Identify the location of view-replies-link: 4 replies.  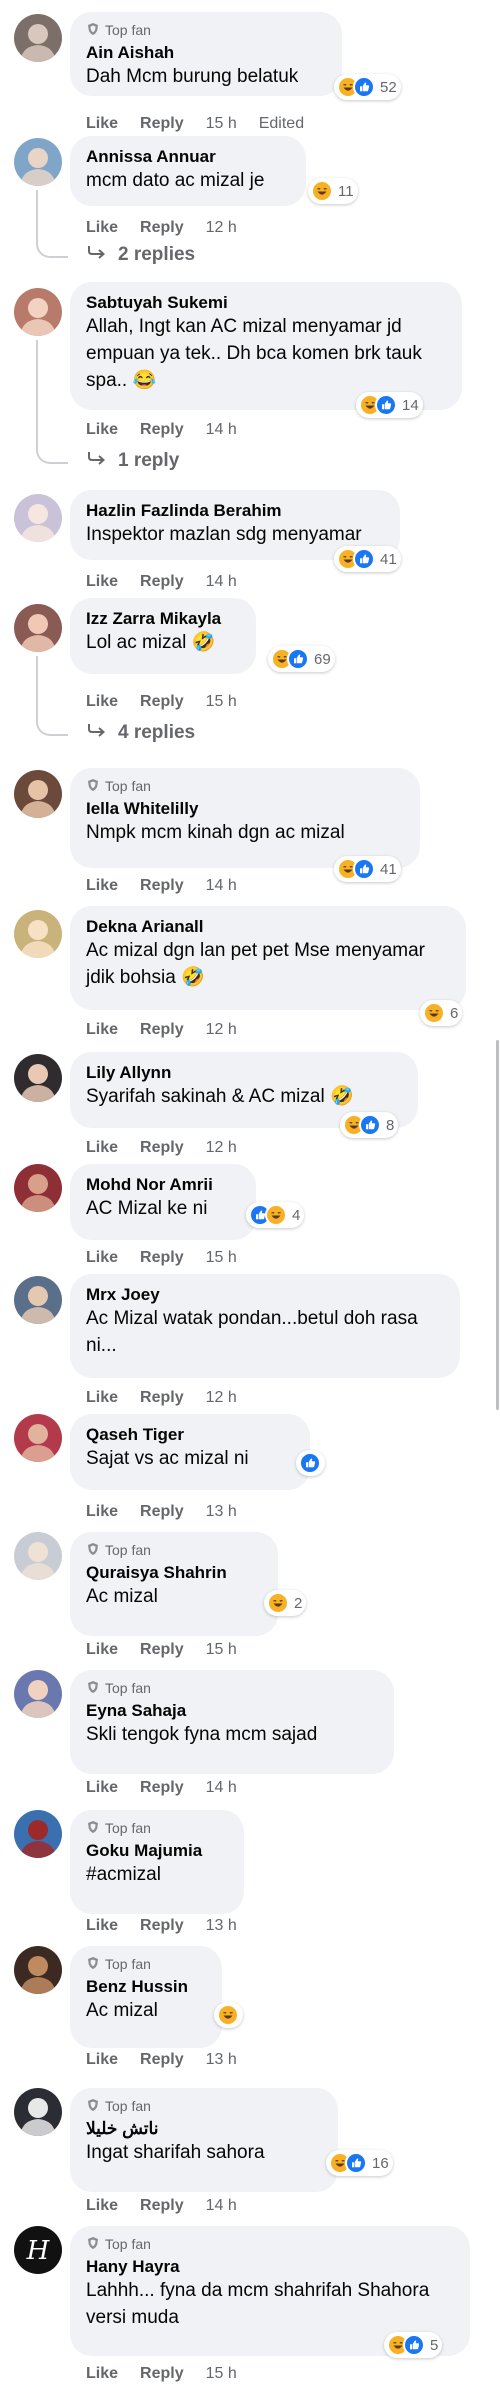
(140, 733).